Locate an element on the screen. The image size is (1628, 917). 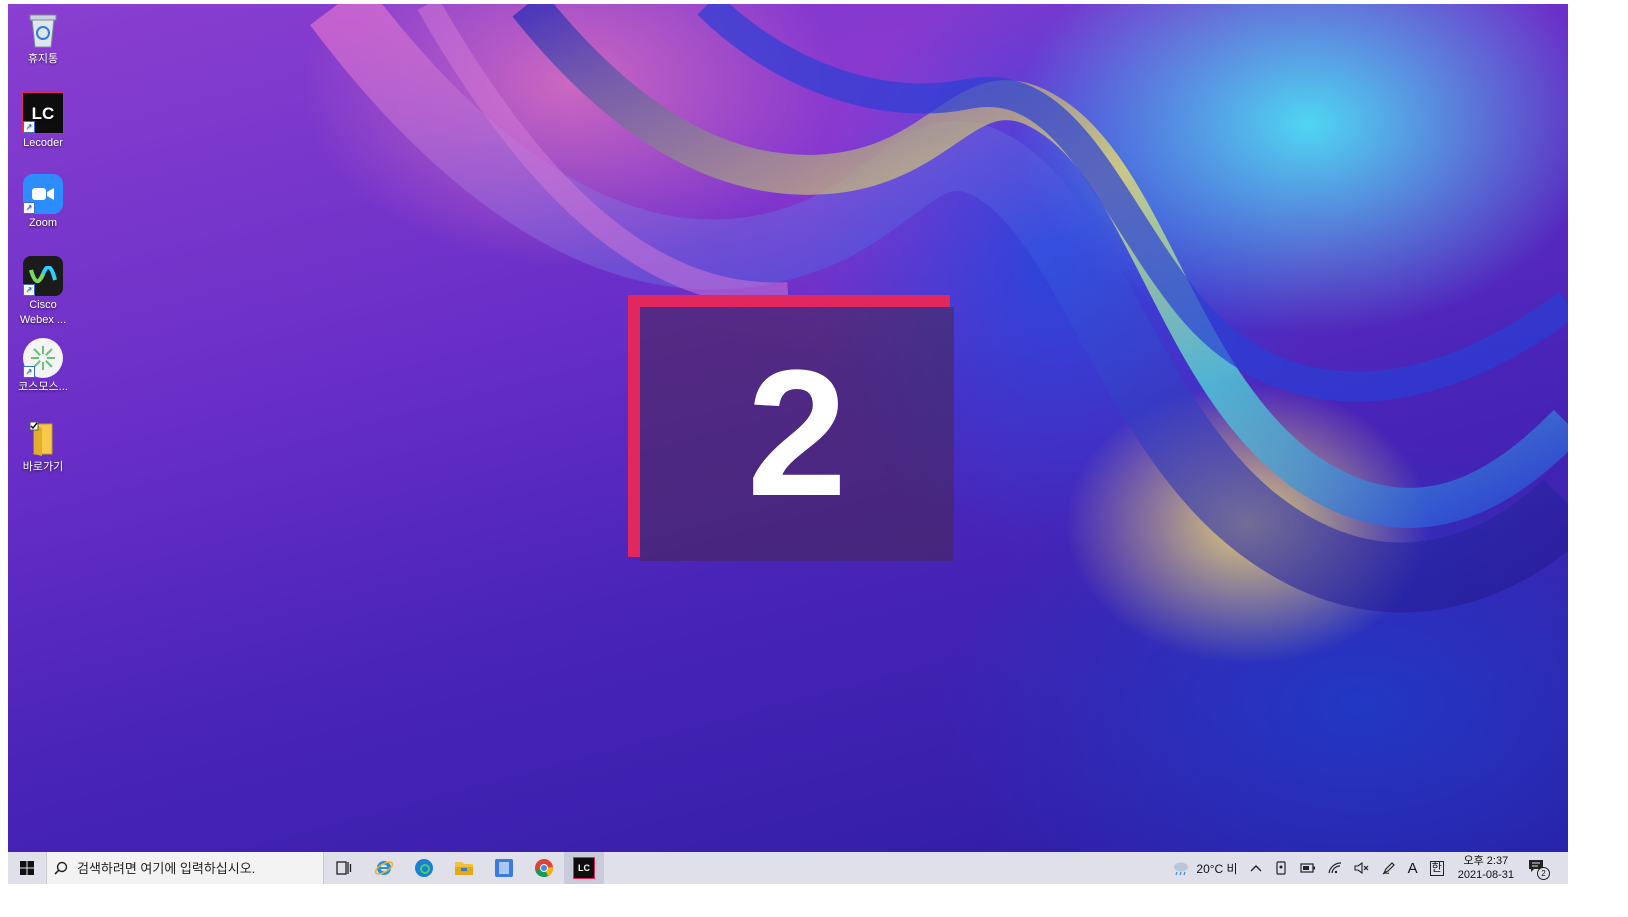
folder-icon is located at coordinates (43, 438).